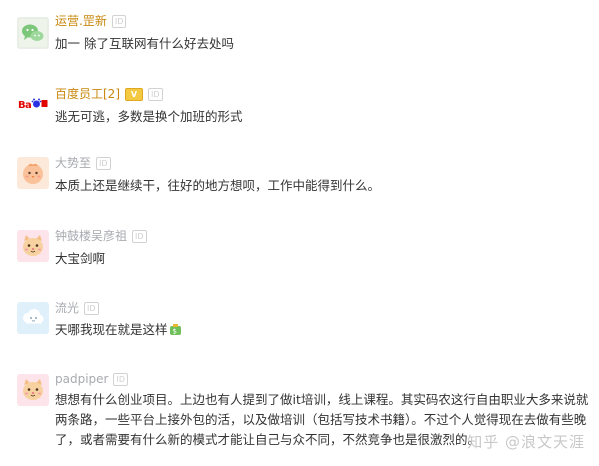  I want to click on username: 百度员工[2], so click(87, 94).